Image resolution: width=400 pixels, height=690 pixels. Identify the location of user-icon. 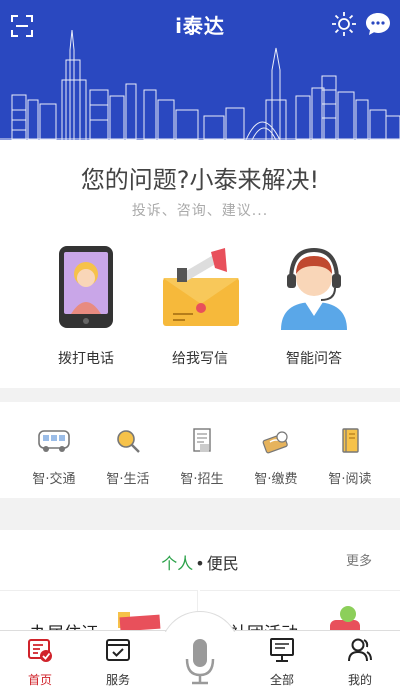
(360, 650).